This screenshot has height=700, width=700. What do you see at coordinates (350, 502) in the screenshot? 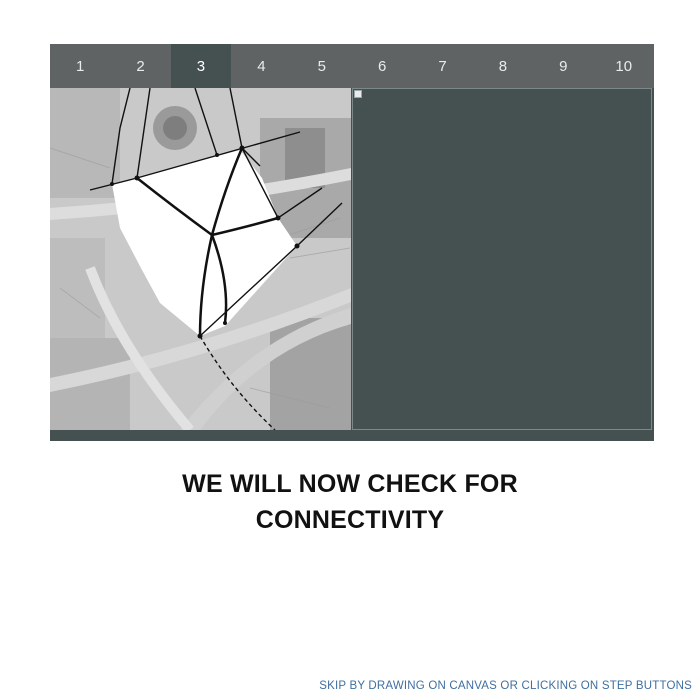
I see `page-title: WE WILL NOW CHECK FOR CONNECTIVITY` at bounding box center [350, 502].